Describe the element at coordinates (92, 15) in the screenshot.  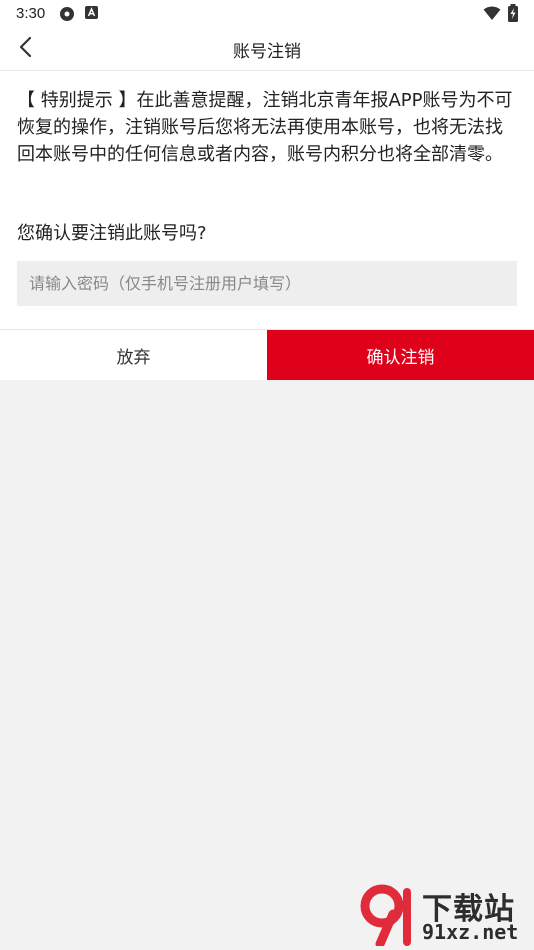
I see `a-notification-icon` at that location.